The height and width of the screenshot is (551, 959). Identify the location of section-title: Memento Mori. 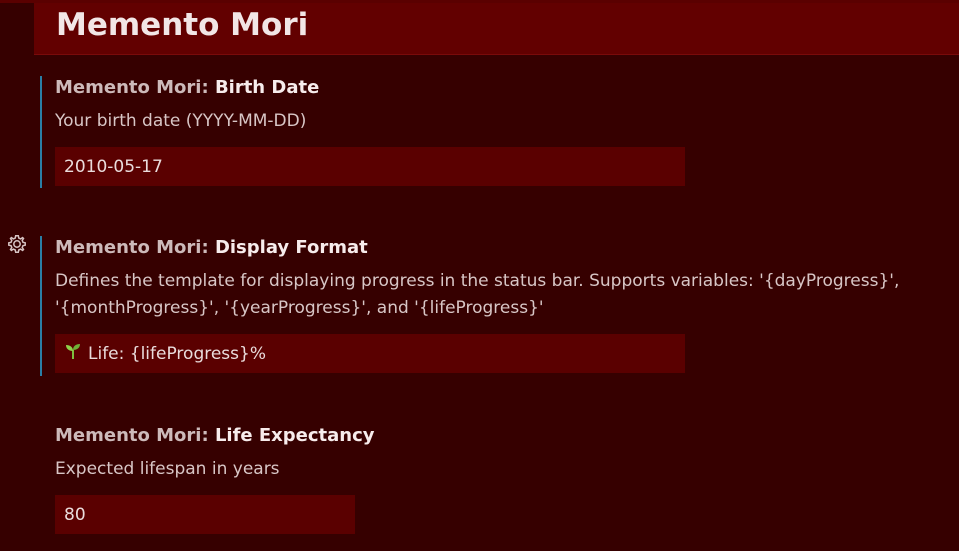
(182, 25).